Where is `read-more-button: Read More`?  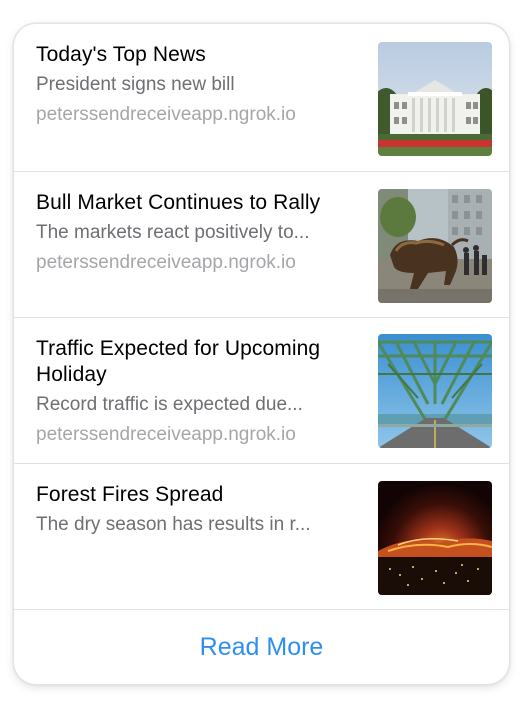 read-more-button: Read More is located at coordinates (261, 647).